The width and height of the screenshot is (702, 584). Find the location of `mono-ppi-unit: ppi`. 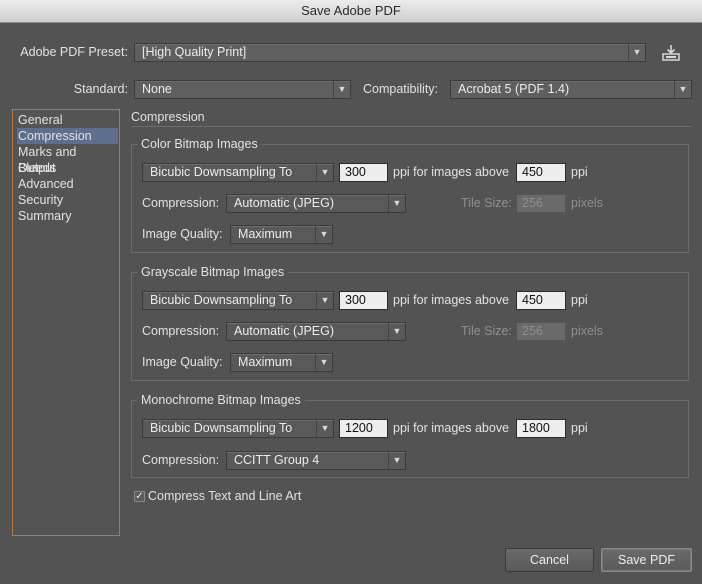

mono-ppi-unit: ppi is located at coordinates (579, 428).